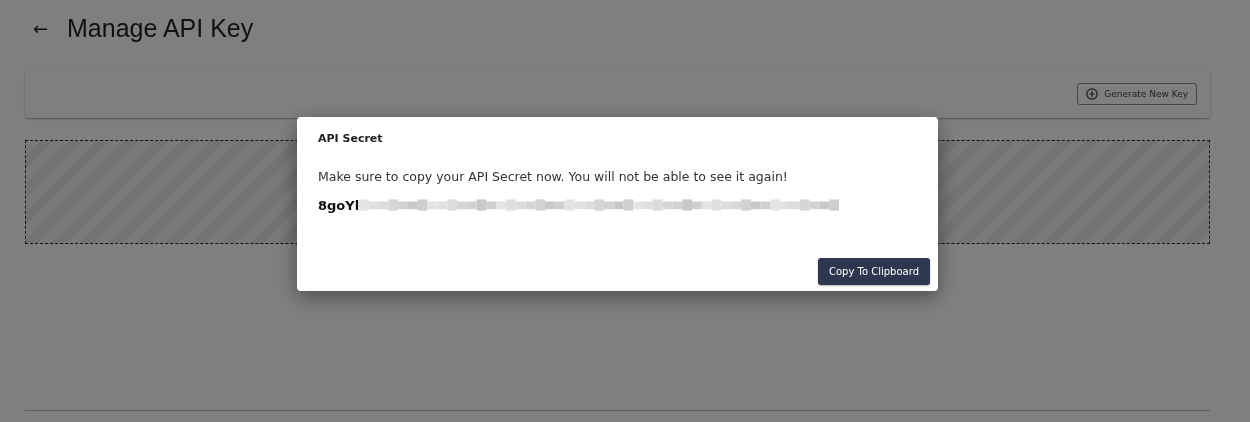 This screenshot has height=422, width=1250. I want to click on back-arrow: ←, so click(50, 28).